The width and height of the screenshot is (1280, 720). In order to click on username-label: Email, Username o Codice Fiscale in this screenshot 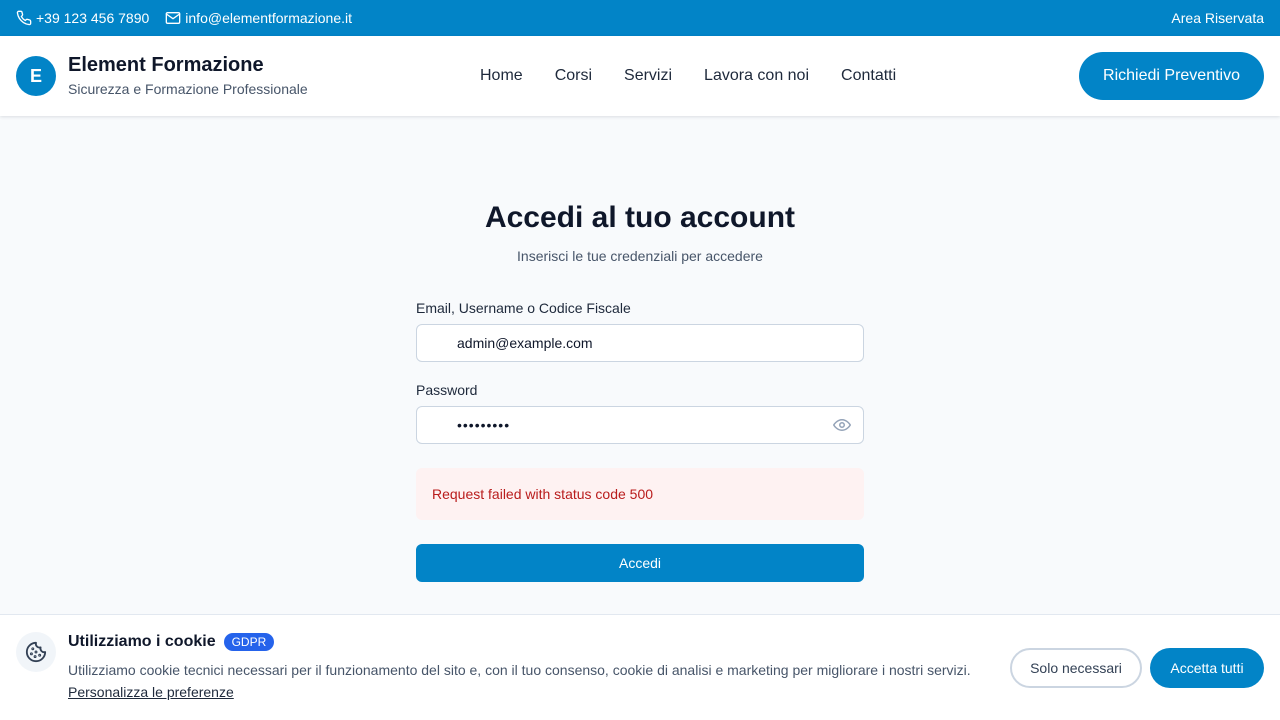, I will do `click(523, 308)`.